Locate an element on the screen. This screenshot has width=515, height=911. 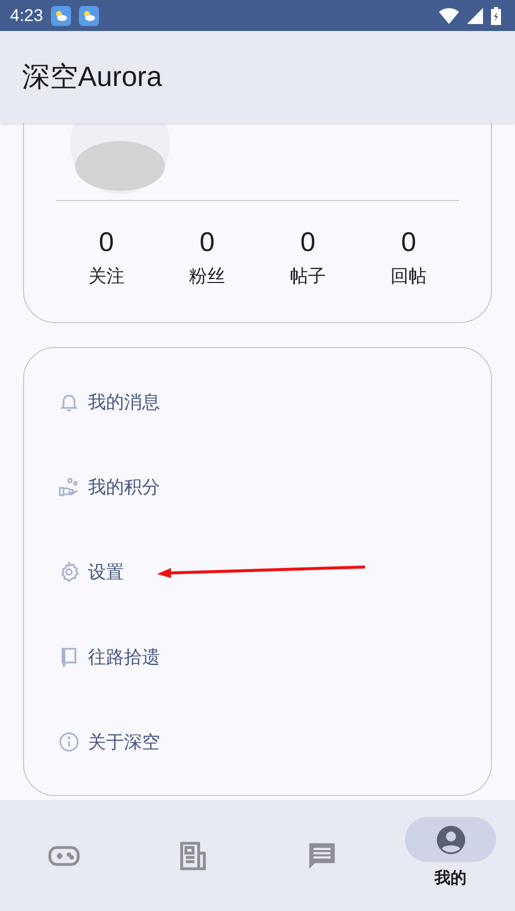
menu-item: 我的积分 is located at coordinates (124, 486).